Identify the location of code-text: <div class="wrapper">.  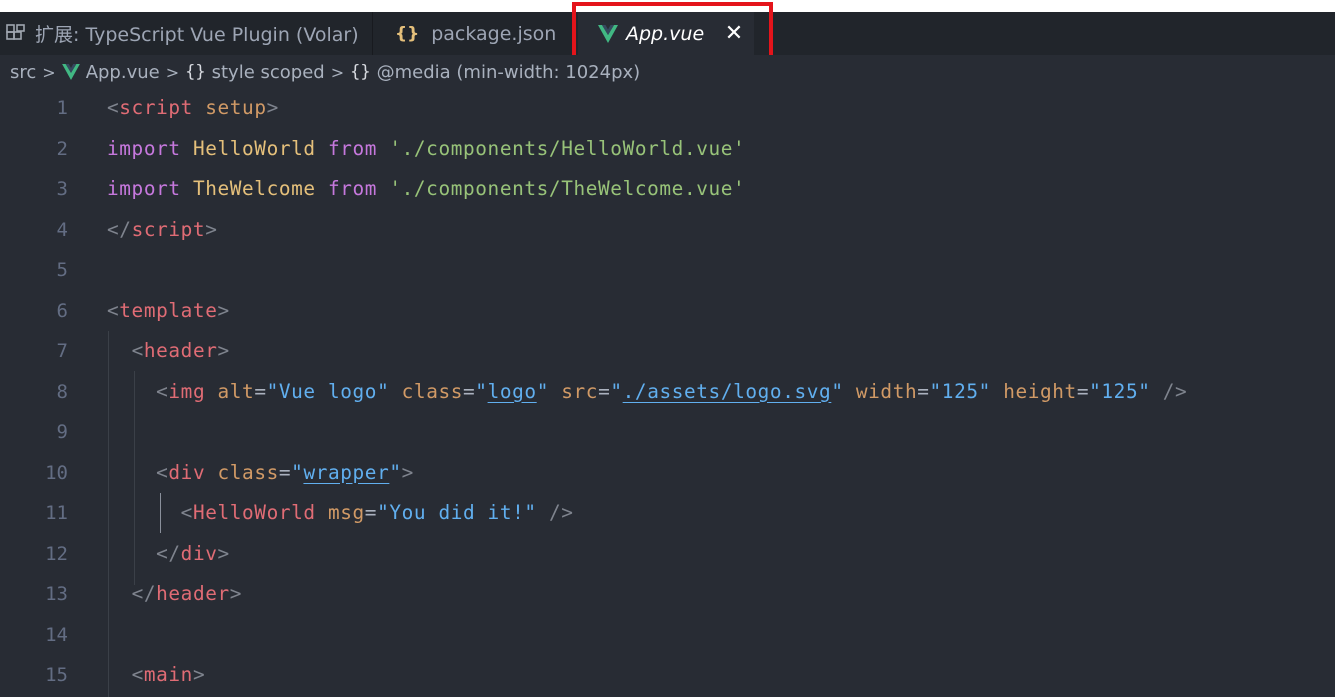
(260, 473).